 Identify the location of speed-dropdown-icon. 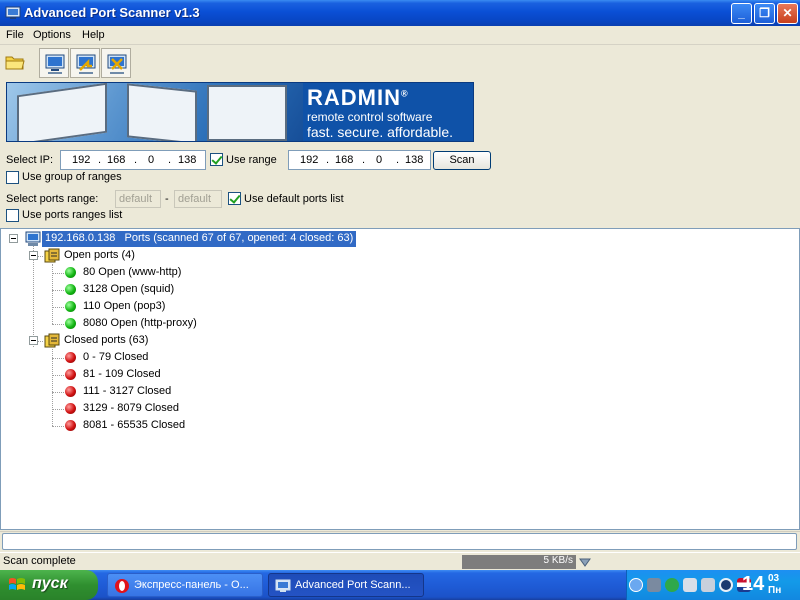
(585, 562).